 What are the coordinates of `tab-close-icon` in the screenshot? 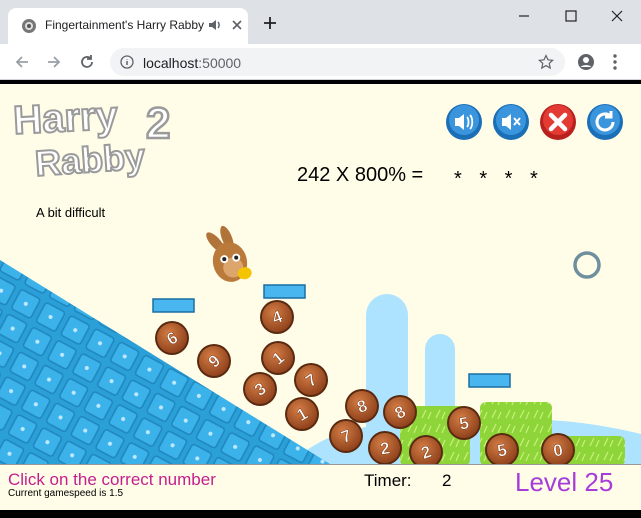 It's located at (237, 25).